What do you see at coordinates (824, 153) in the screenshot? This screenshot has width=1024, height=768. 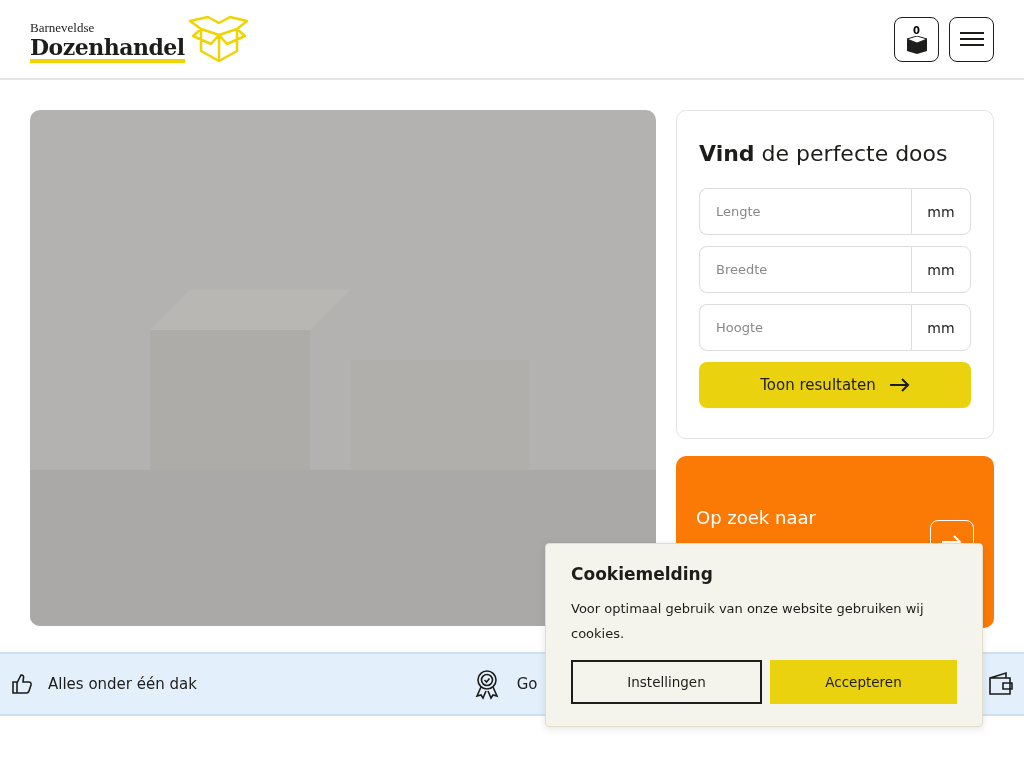 I see `finder-title: Vind de perfecte doos` at bounding box center [824, 153].